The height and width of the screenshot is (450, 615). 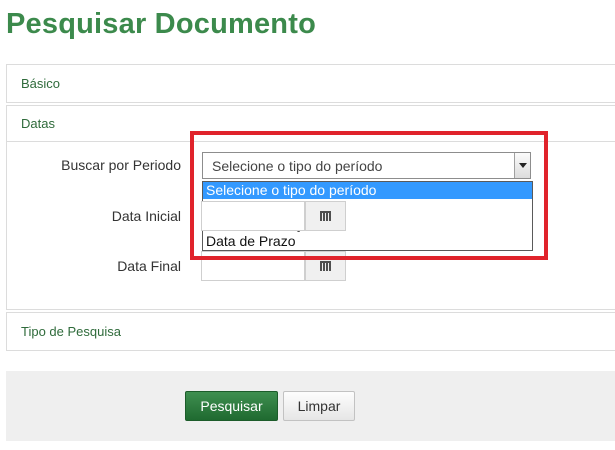 I want to click on panel-heading-tipo-pesquisa: Tipo de Pesquisa, so click(x=311, y=331).